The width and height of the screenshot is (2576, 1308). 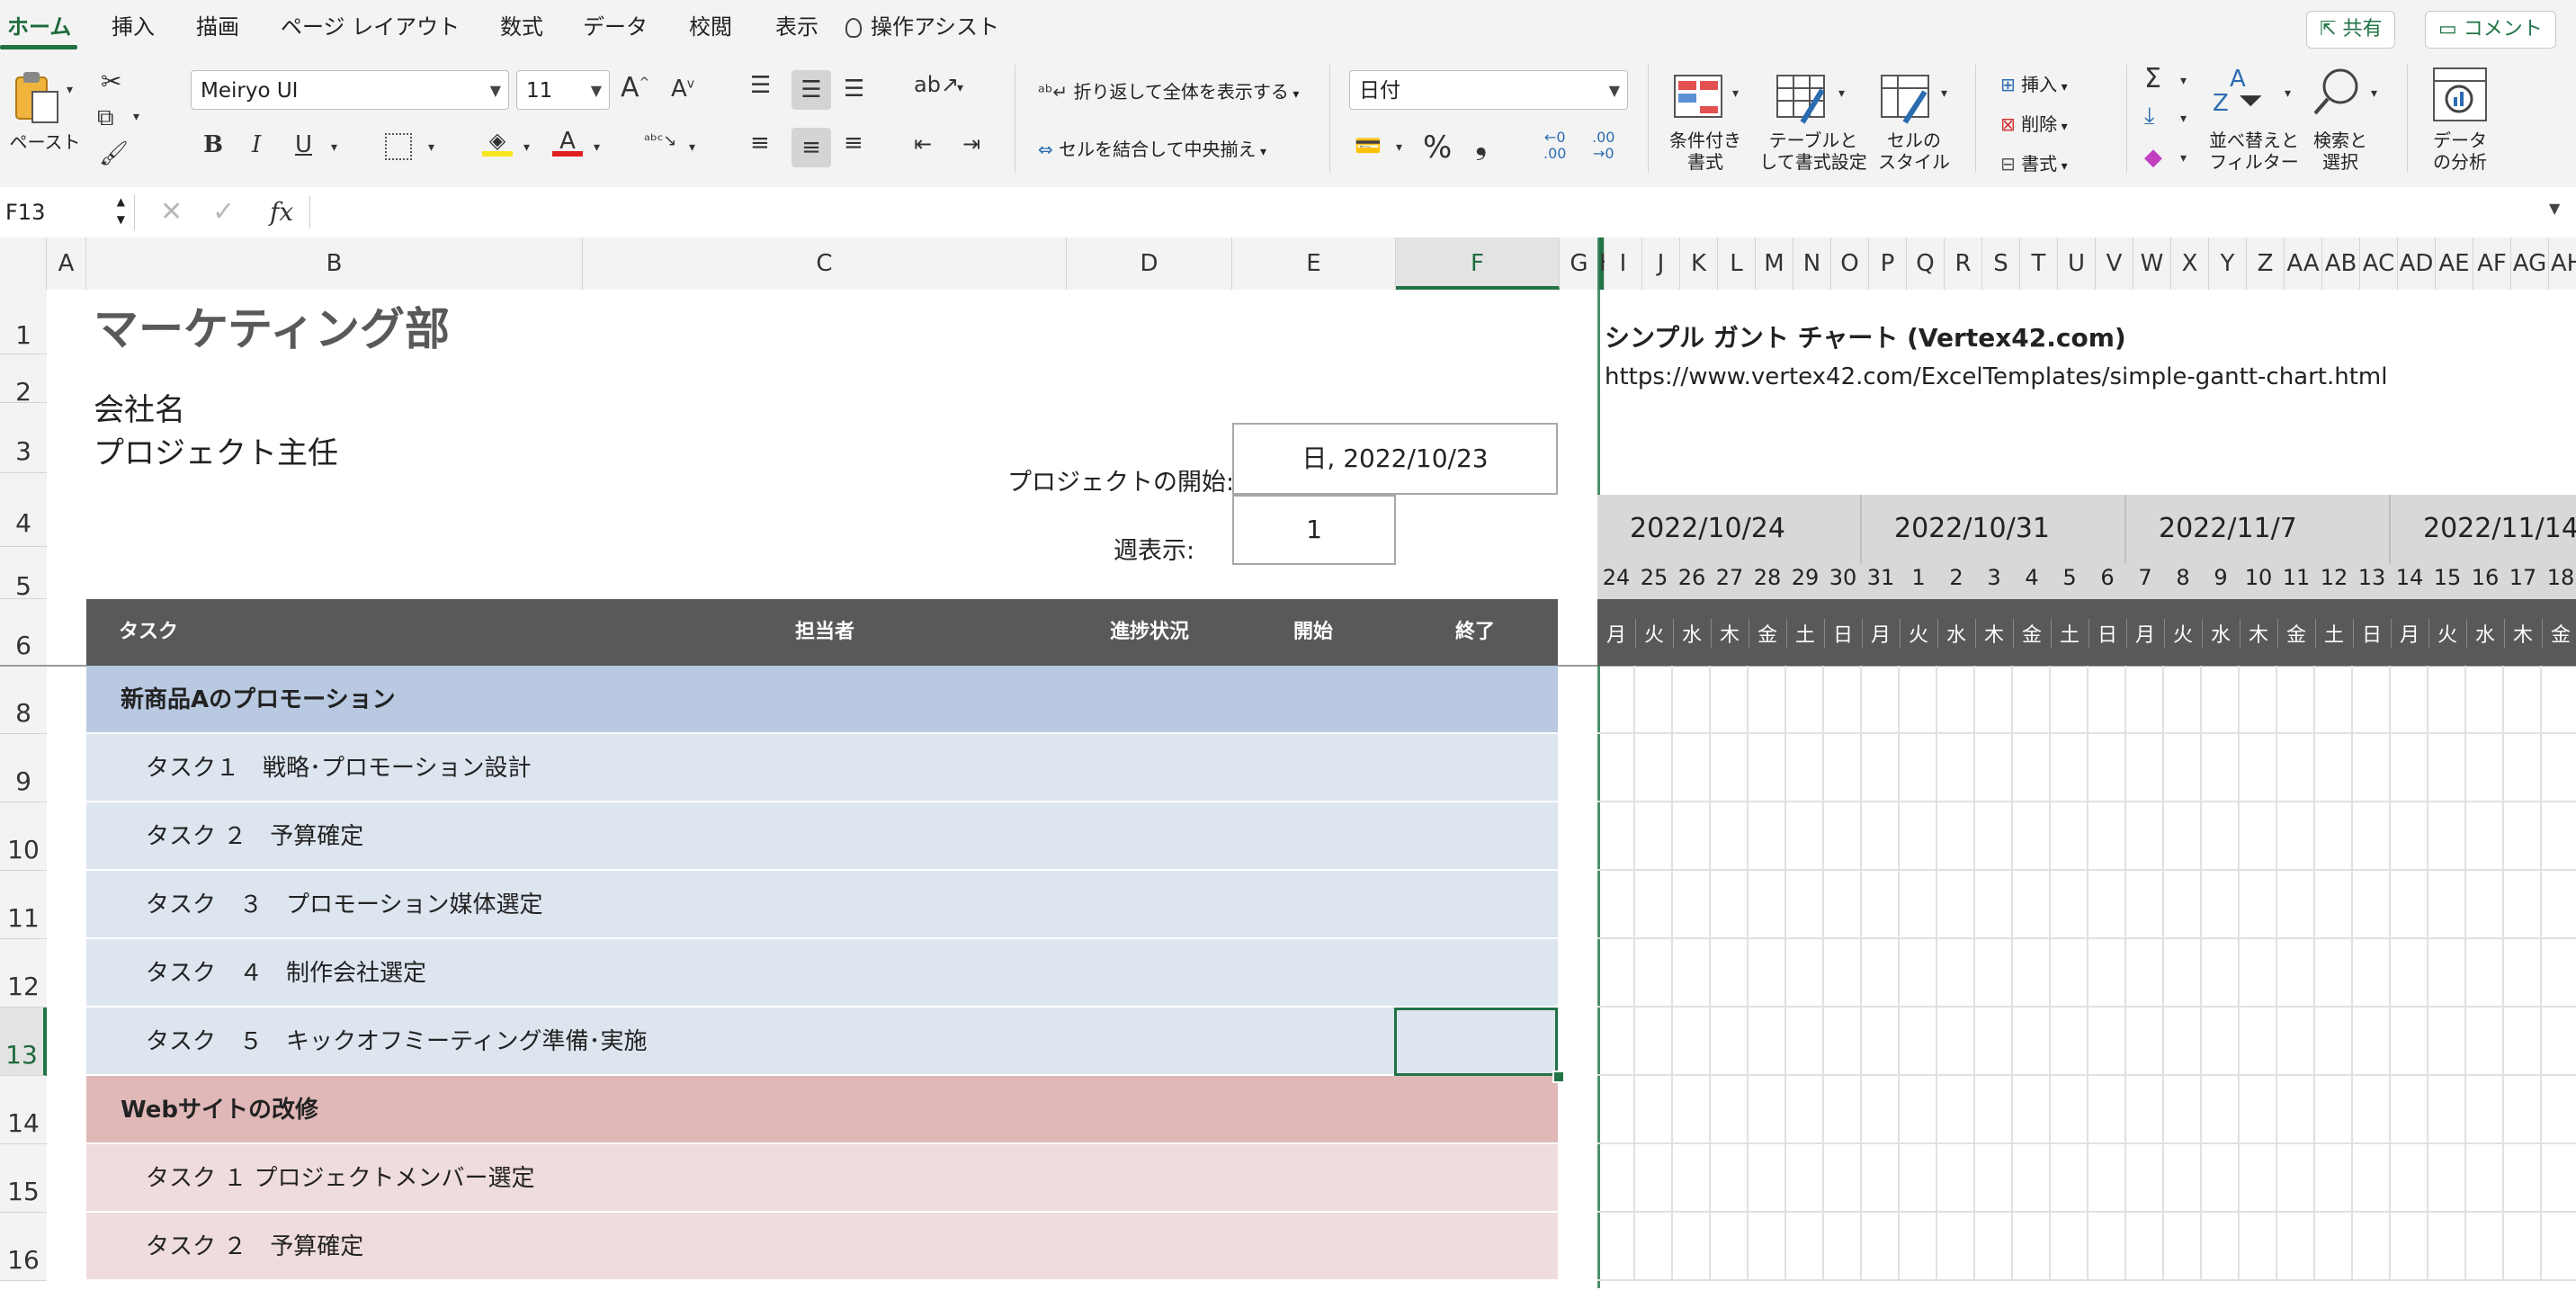 I want to click on border-icon, so click(x=398, y=146).